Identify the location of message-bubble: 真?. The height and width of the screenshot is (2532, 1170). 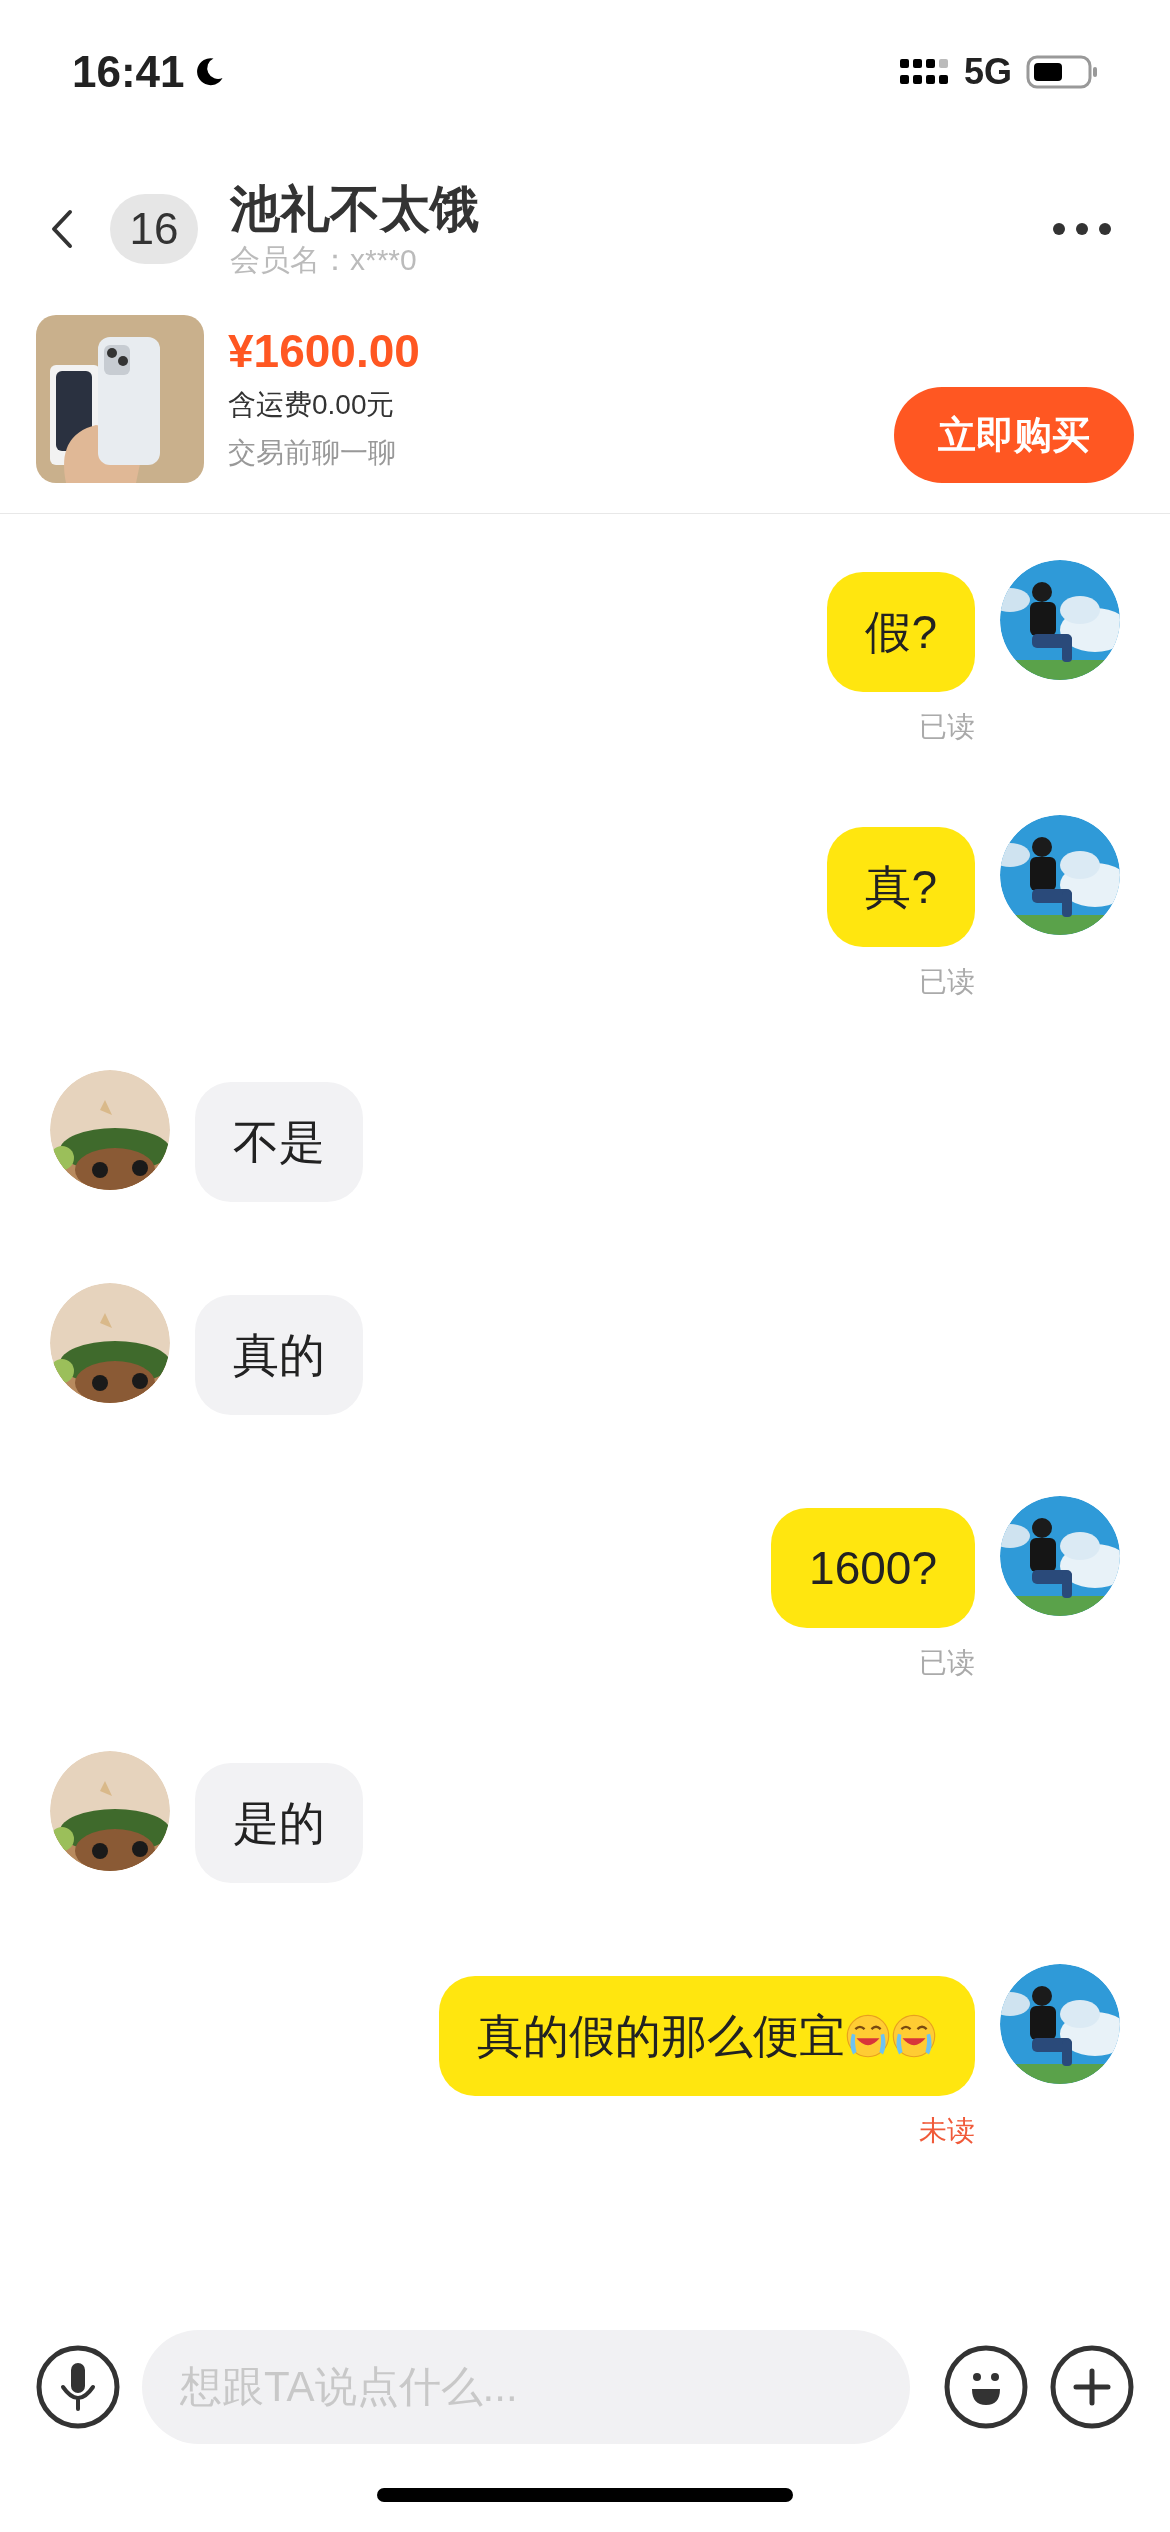
(901, 887).